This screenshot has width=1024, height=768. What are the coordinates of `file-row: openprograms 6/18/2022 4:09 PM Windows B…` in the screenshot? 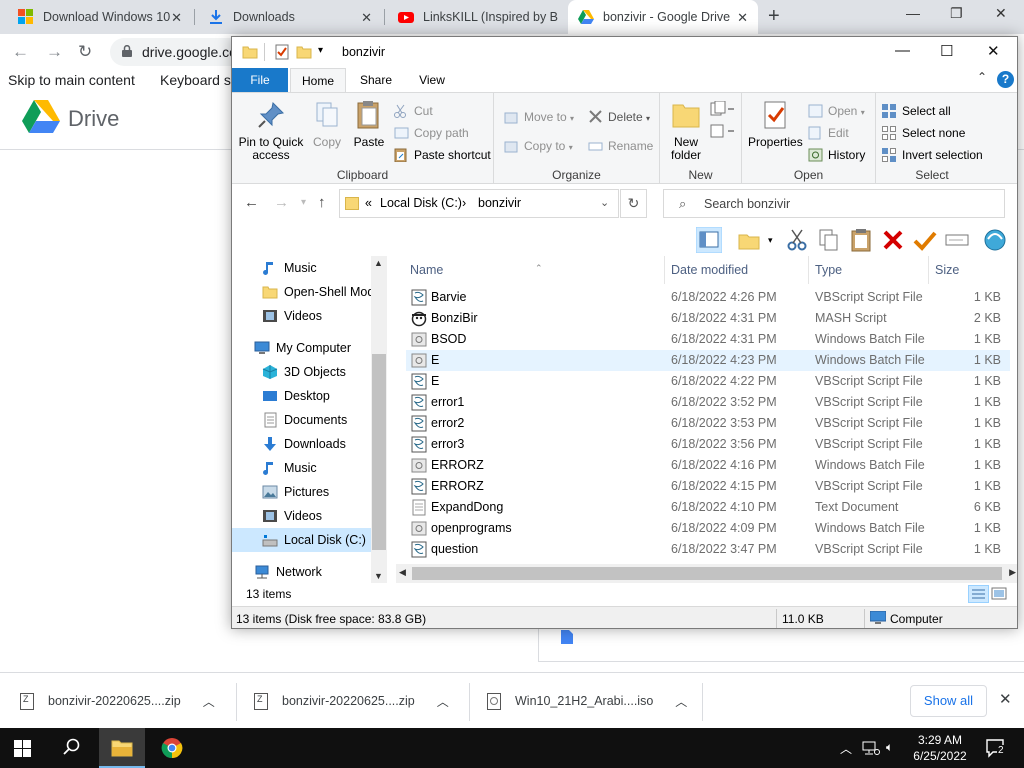 It's located at (708, 528).